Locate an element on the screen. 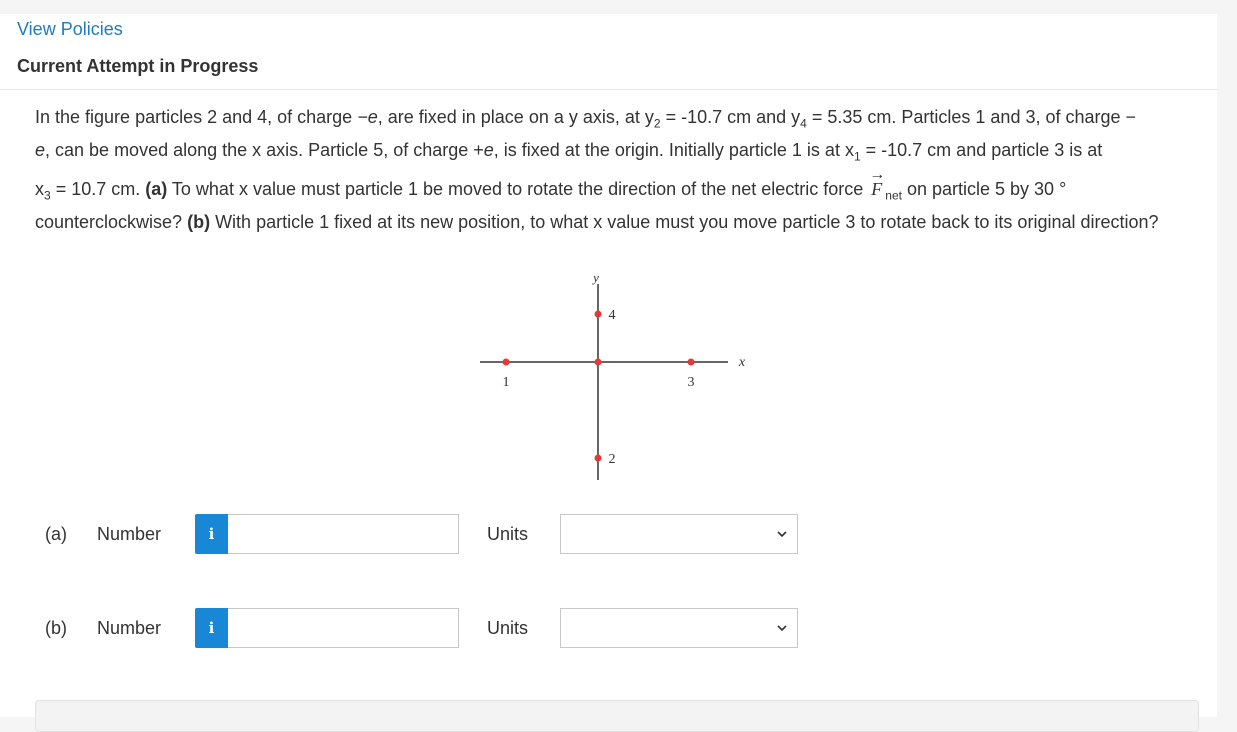 This screenshot has height=732, width=1237. answer-row-b: (b) Number i Units is located at coordinates (421, 628).